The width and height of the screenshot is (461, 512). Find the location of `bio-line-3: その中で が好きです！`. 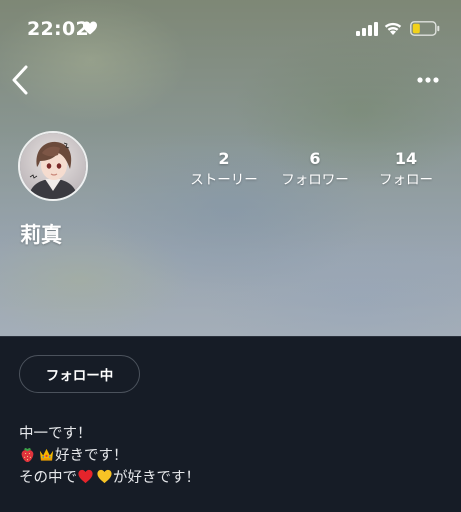

bio-line-3: その中で が好きです！ is located at coordinates (109, 478).